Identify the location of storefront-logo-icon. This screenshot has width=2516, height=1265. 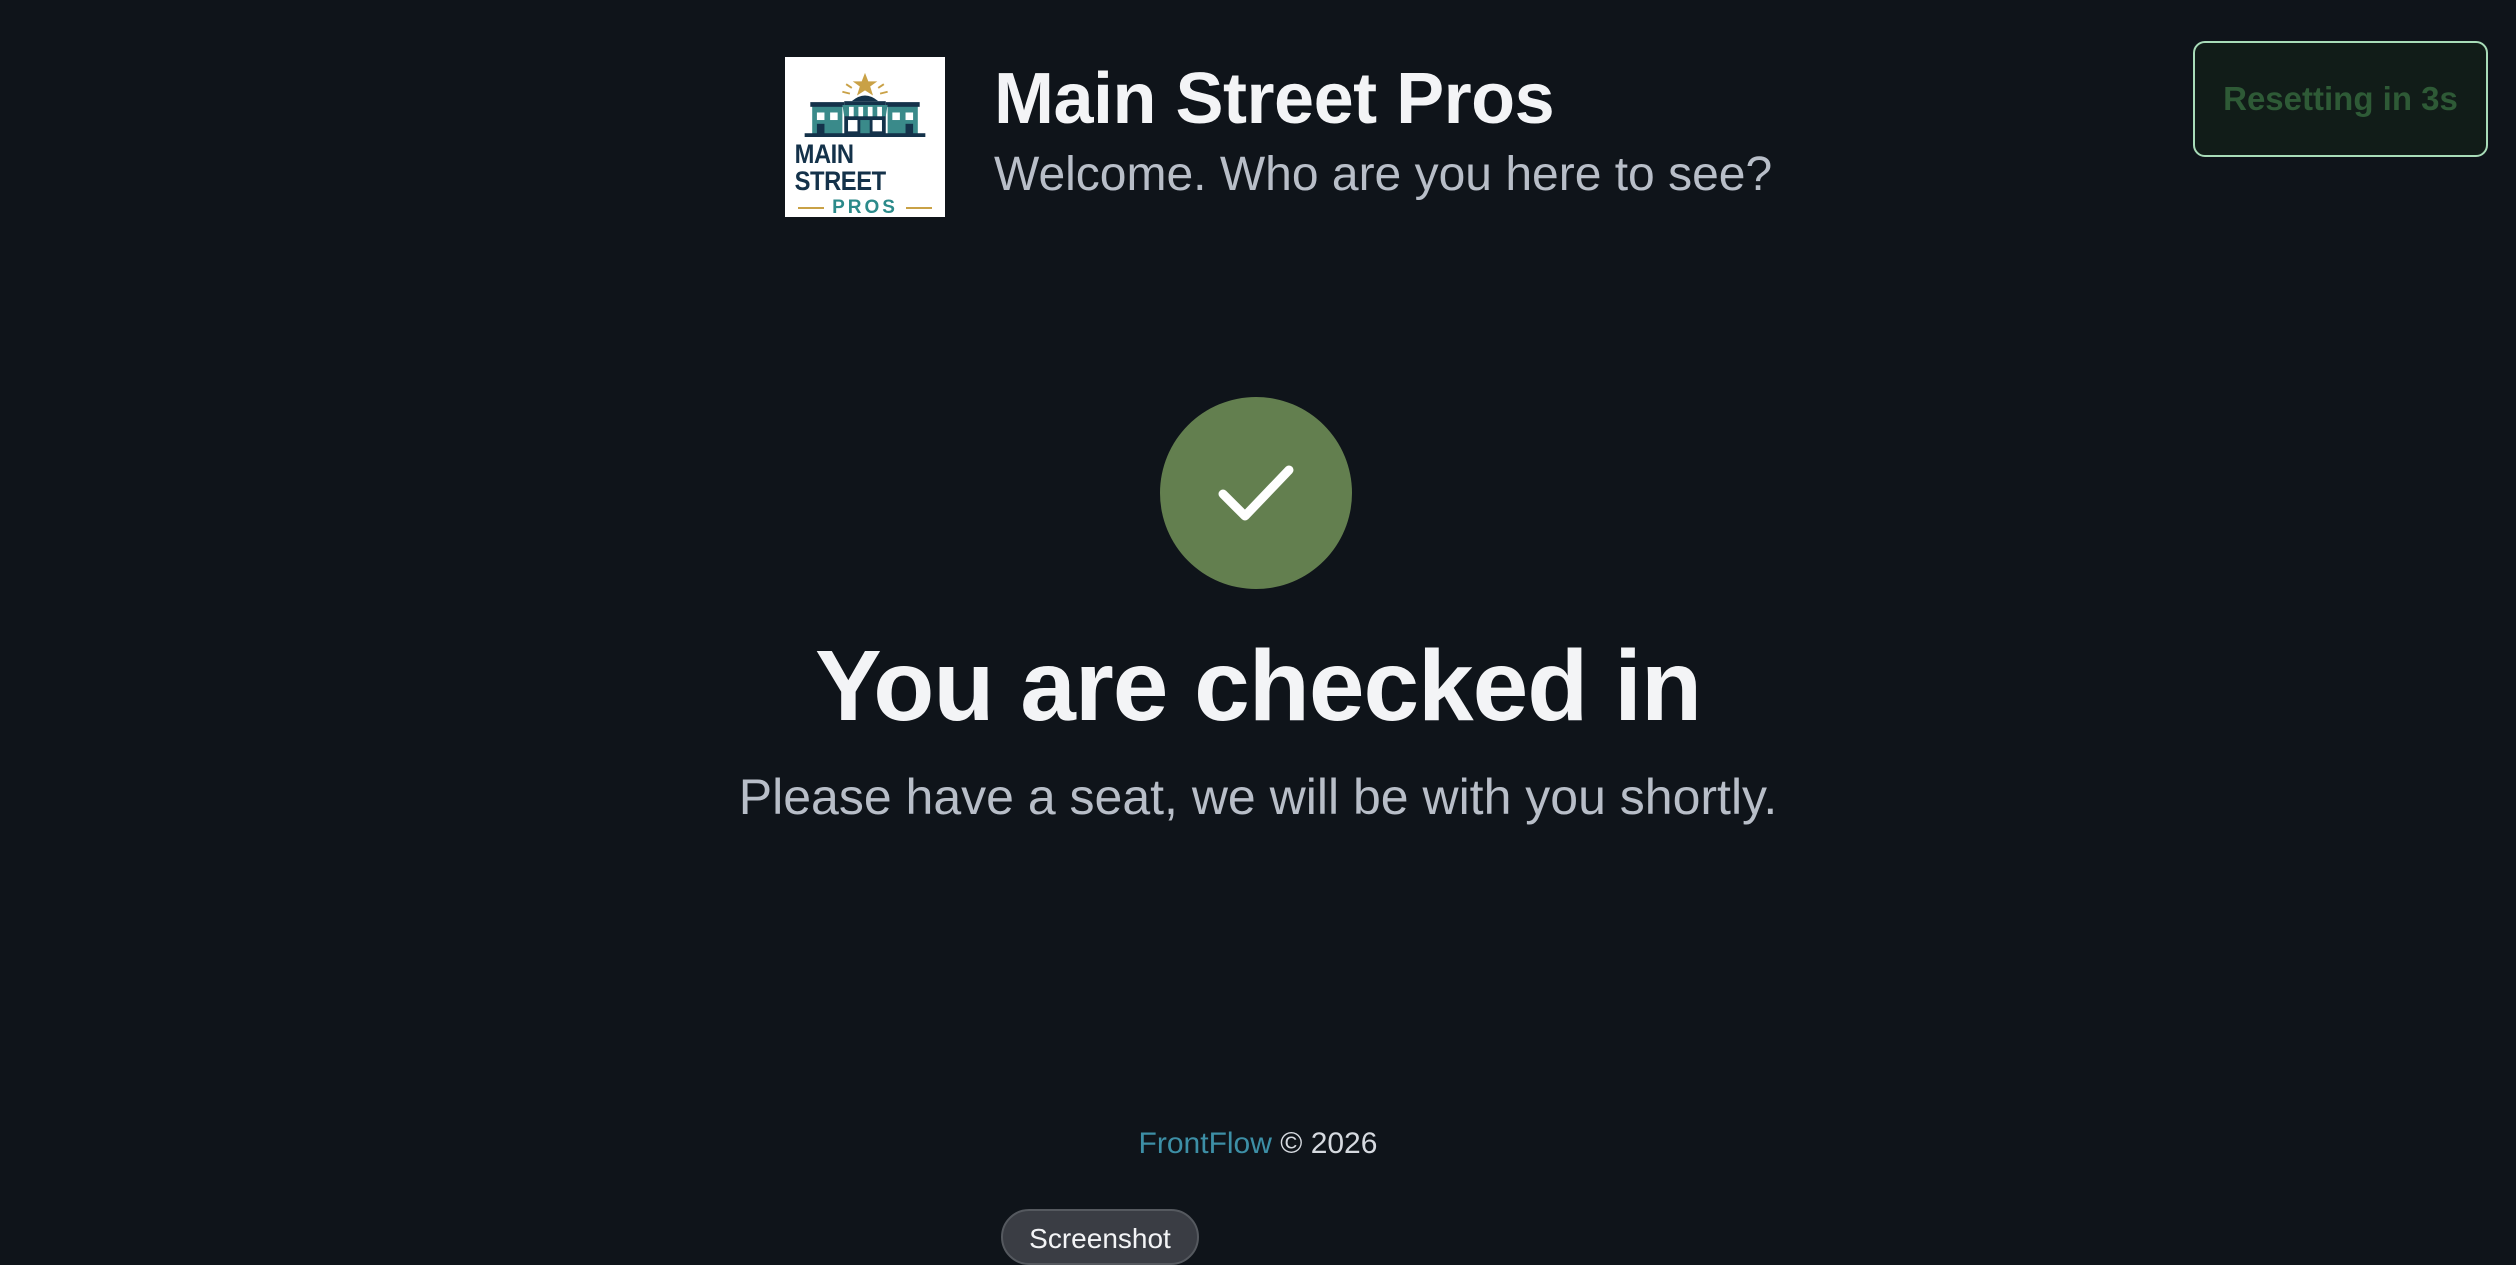
(865, 104).